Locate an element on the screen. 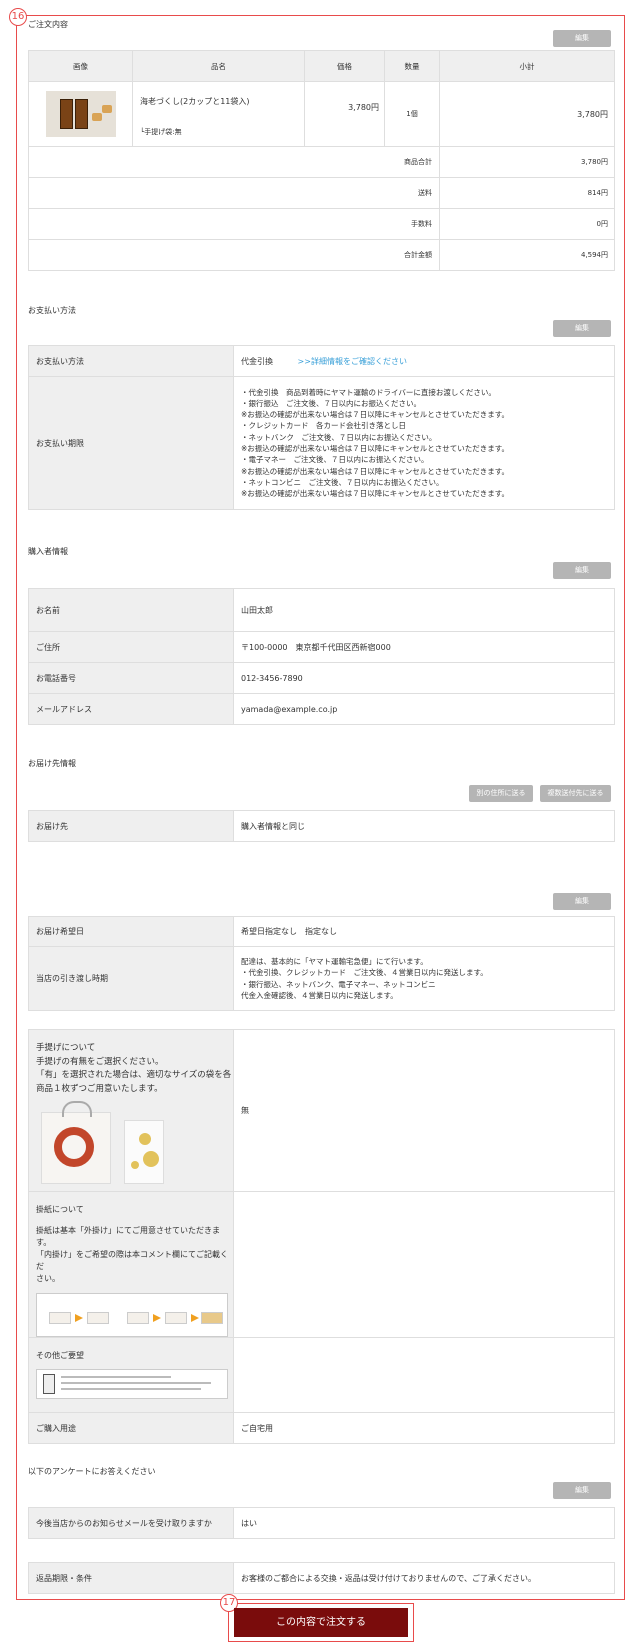  request-row: その他ご要望 is located at coordinates (321, 1375).